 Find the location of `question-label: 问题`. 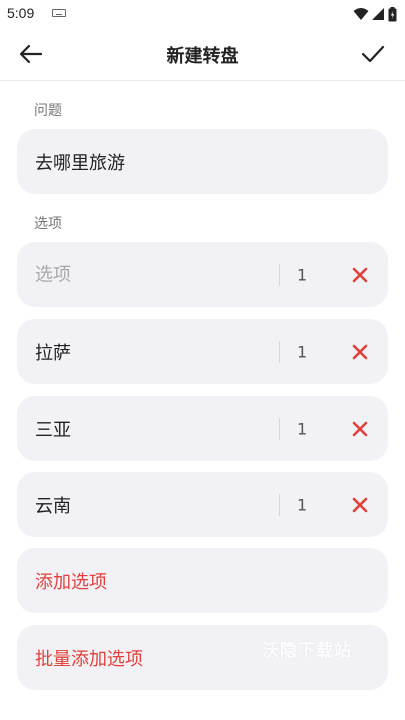

question-label: 问题 is located at coordinates (48, 111).